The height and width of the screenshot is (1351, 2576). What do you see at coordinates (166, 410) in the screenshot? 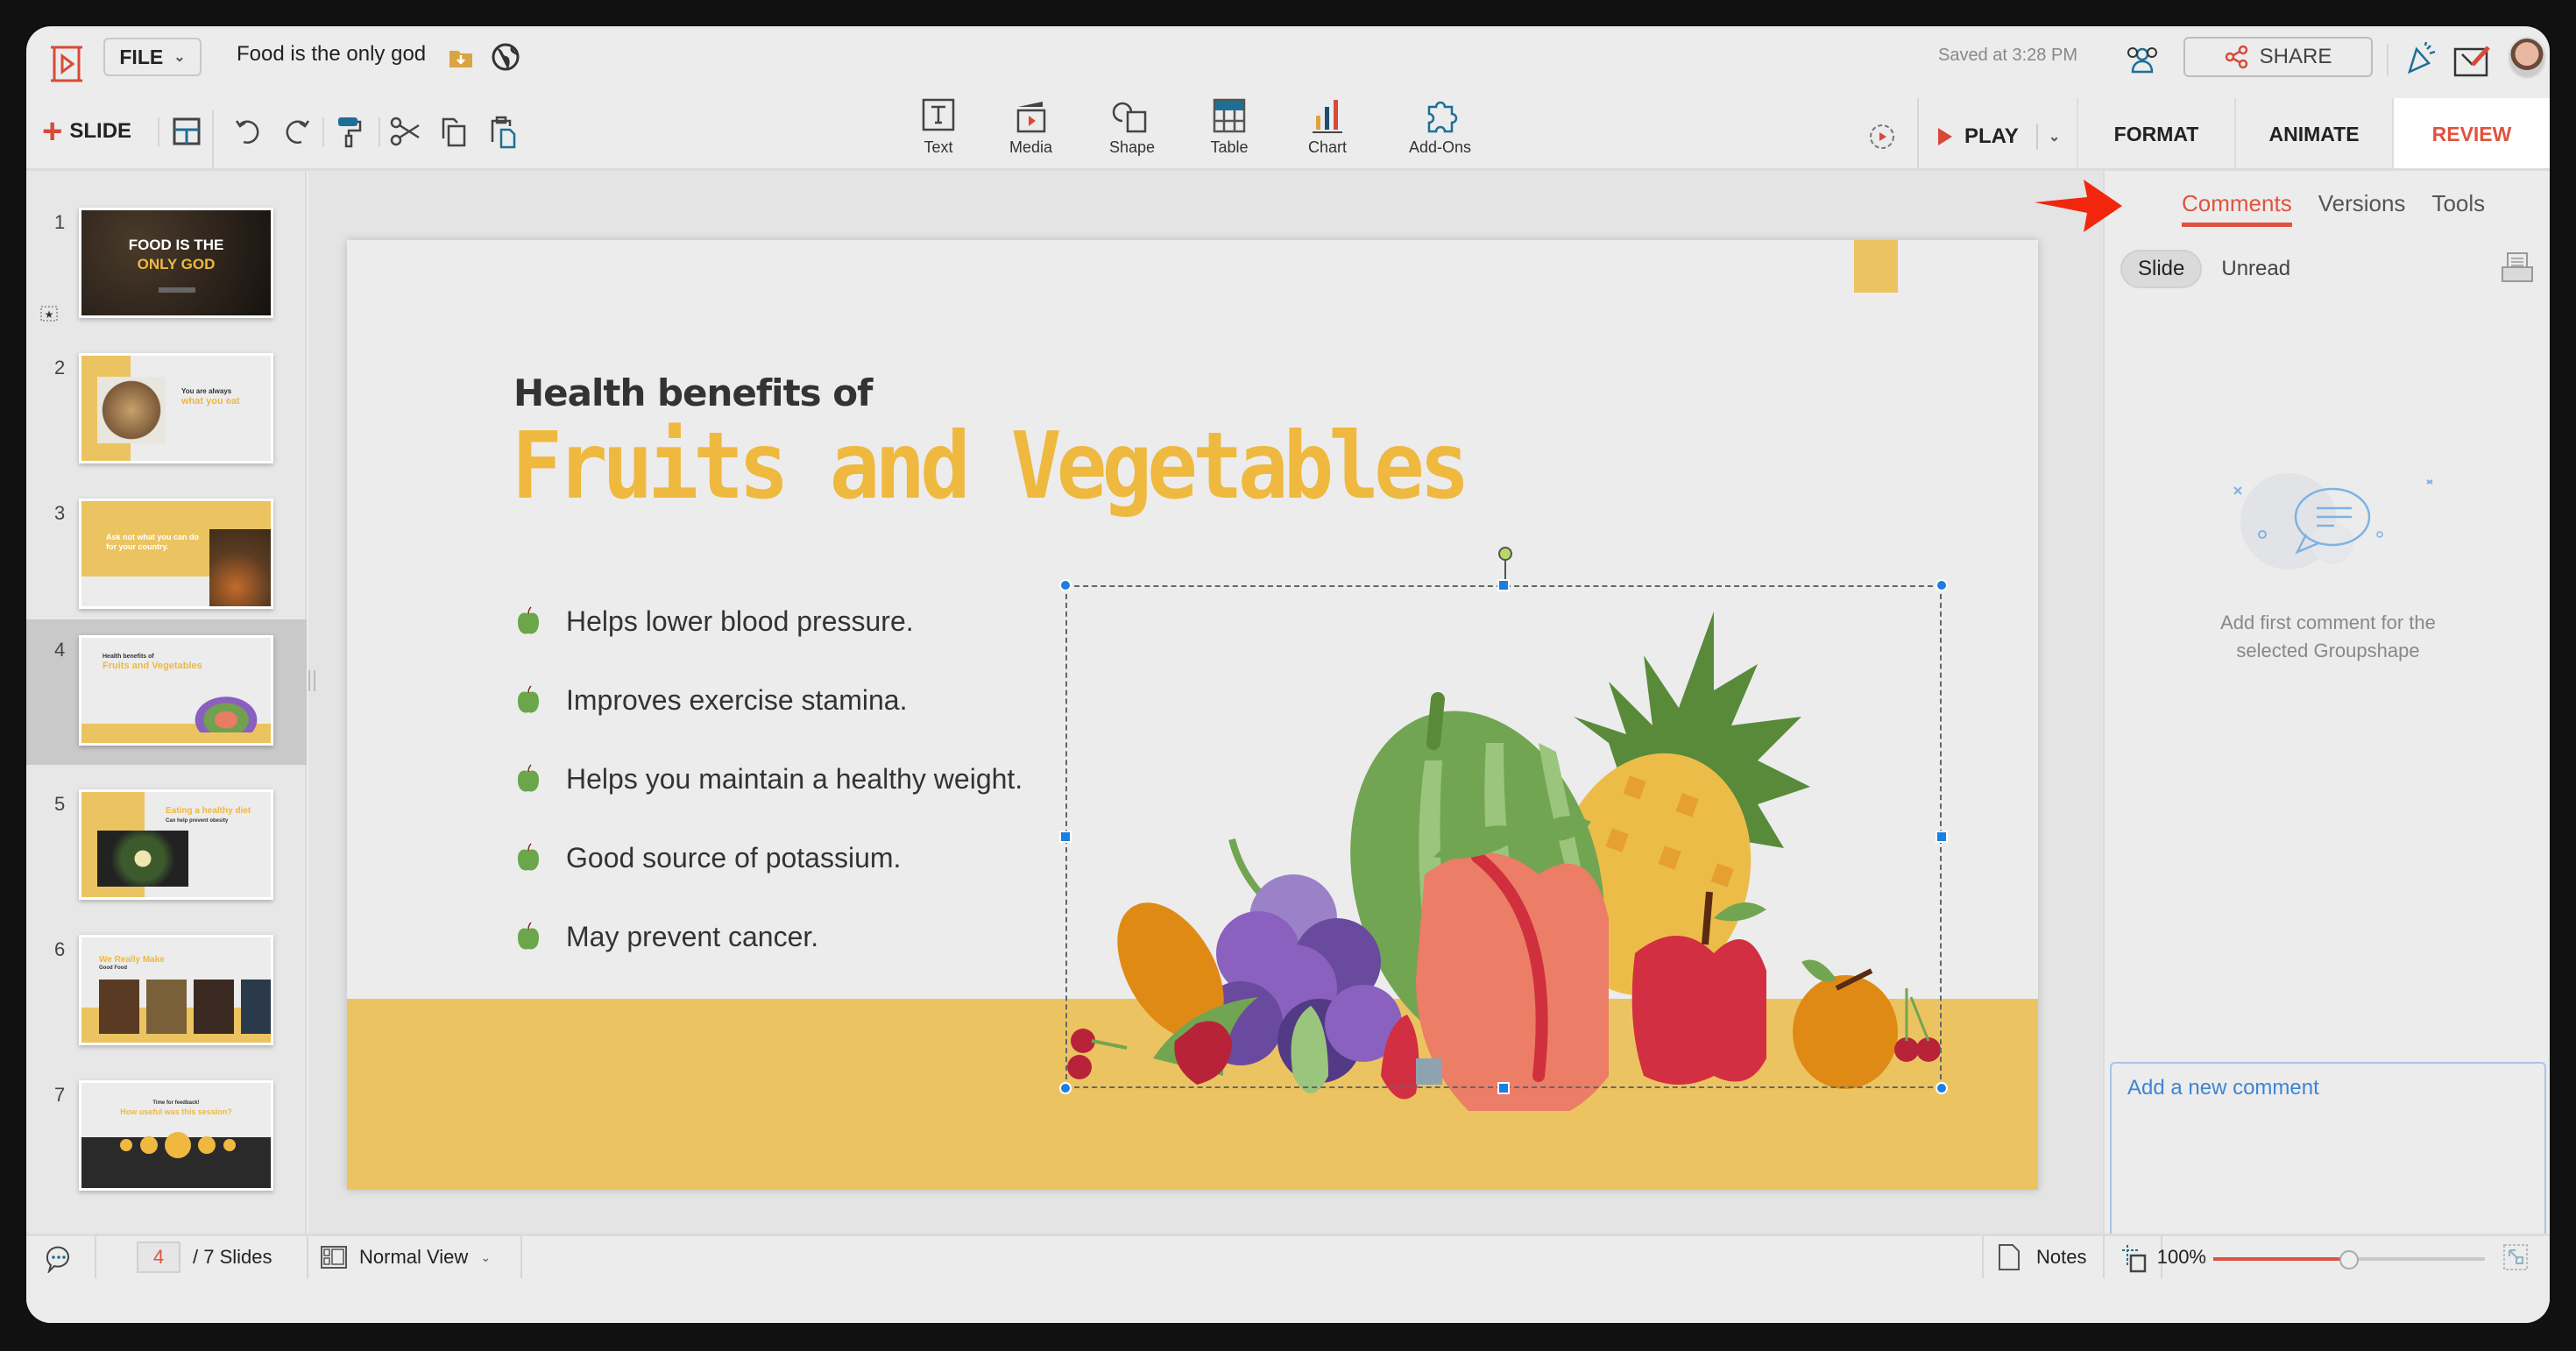
I see `slide-thumbnail-2: 2 You are always what you eat` at bounding box center [166, 410].